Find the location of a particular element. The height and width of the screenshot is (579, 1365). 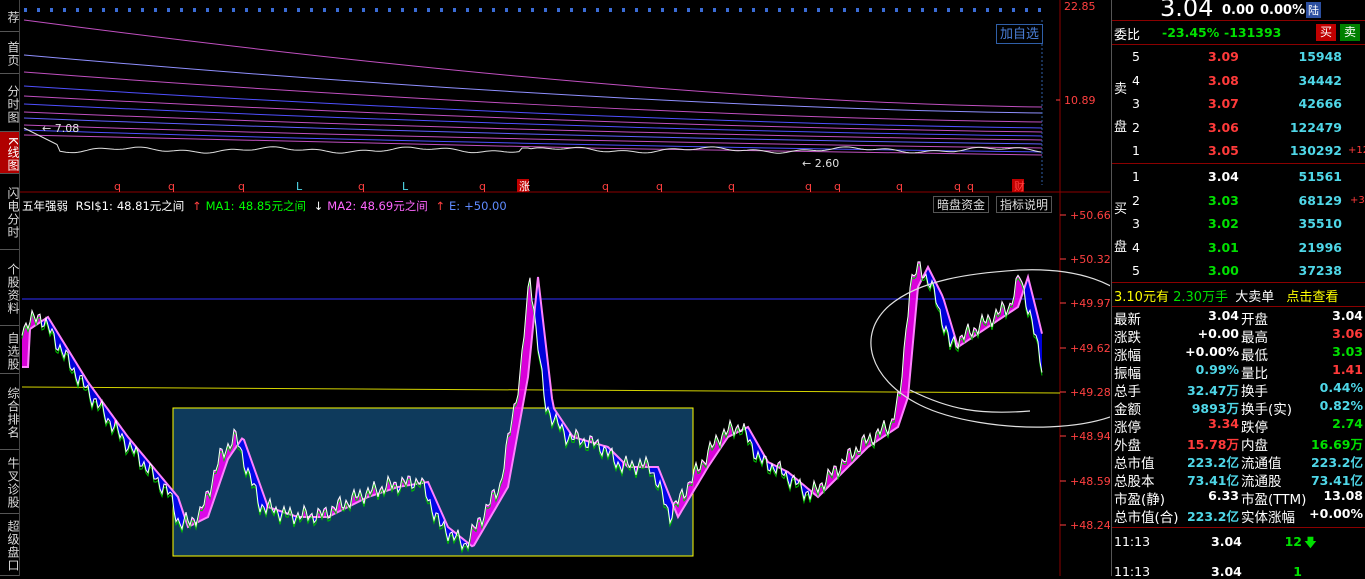

stat-value-2: 0.82% is located at coordinates (1341, 405).